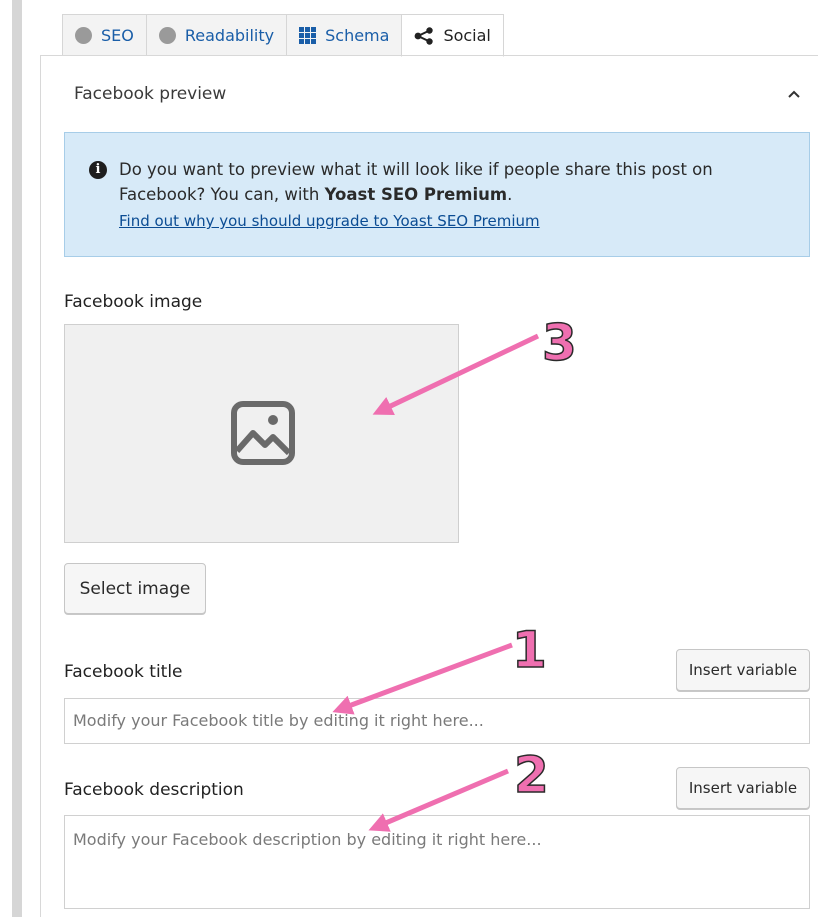 The image size is (818, 917). Describe the element at coordinates (117, 35) in the screenshot. I see `tab-label: SEO` at that location.